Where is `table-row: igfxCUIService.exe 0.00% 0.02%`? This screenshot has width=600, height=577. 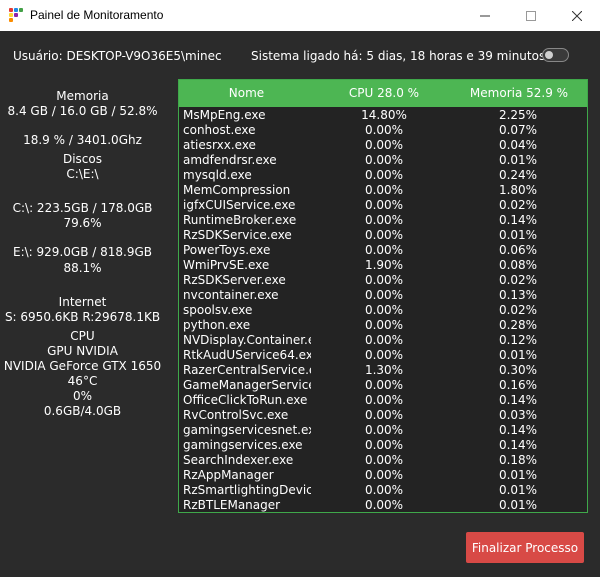 table-row: igfxCUIService.exe 0.00% 0.02% is located at coordinates (383, 205).